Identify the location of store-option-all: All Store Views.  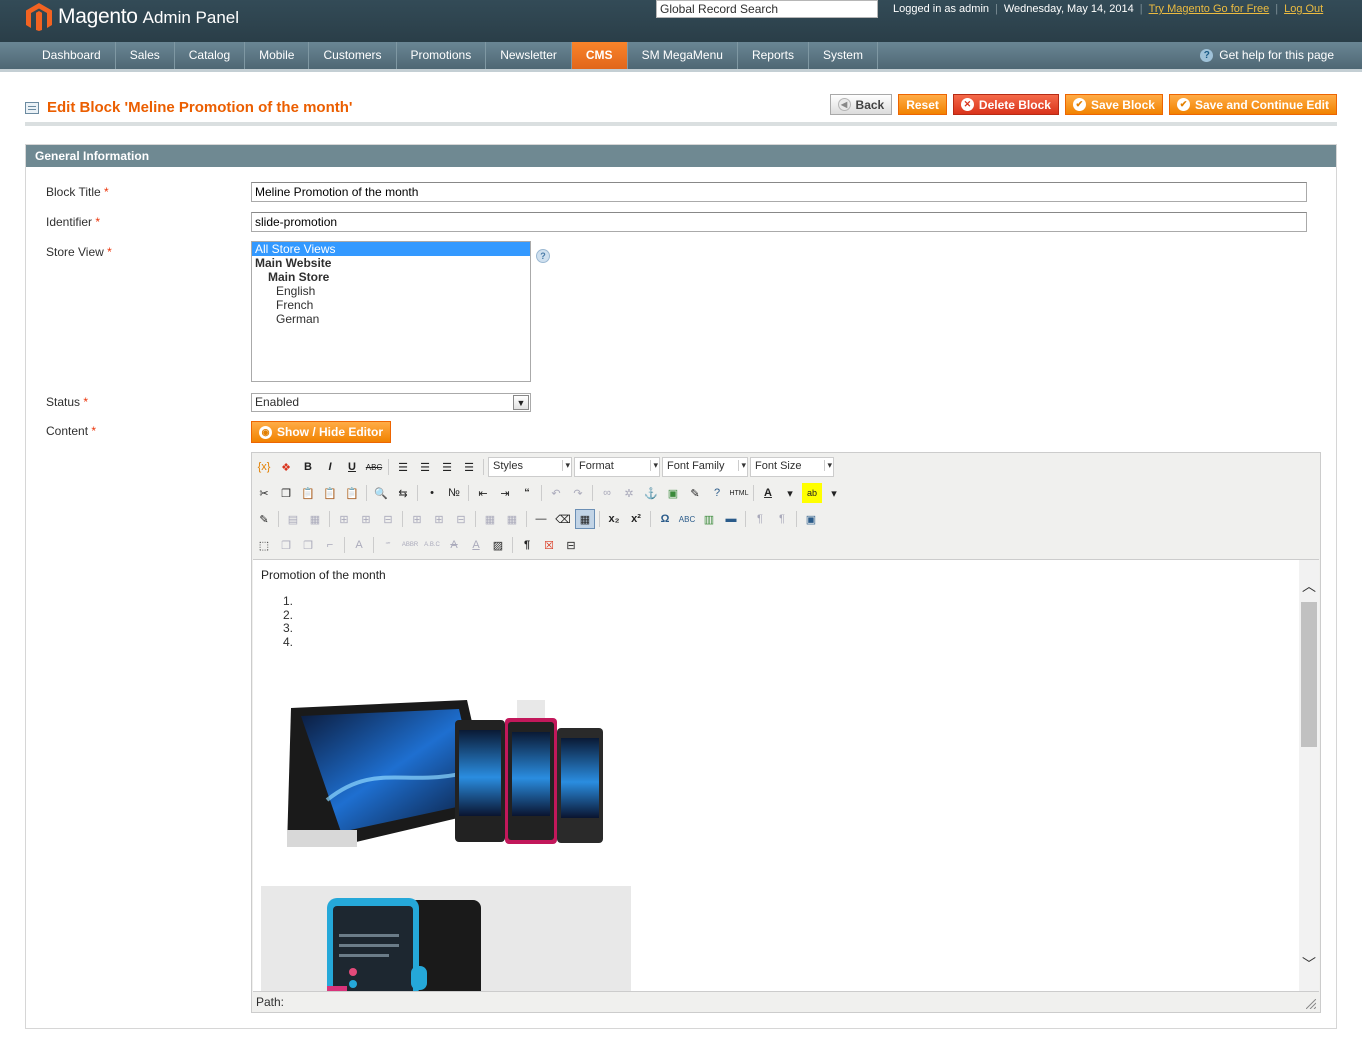
(391, 249).